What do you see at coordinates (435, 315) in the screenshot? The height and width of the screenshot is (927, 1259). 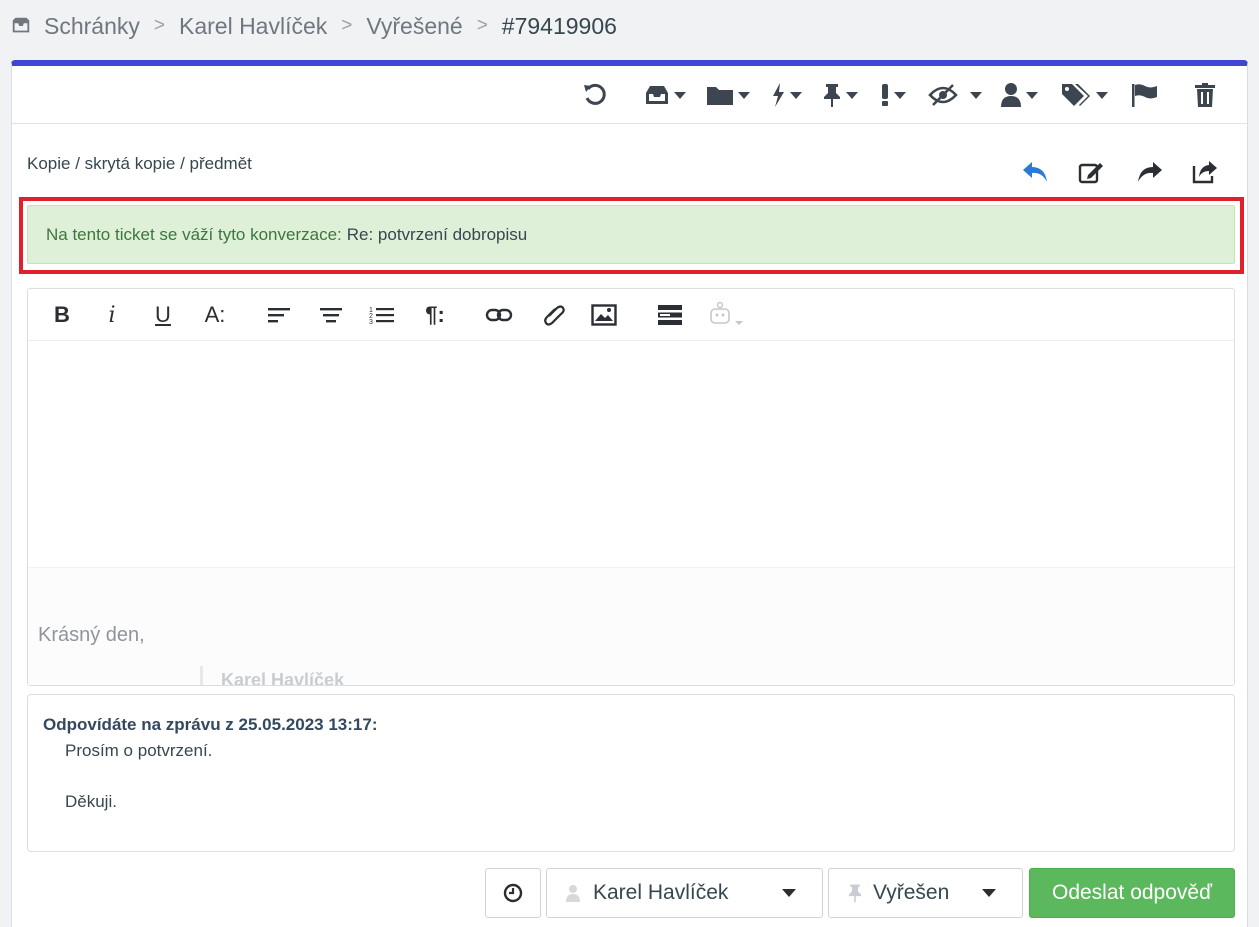 I see `paragraph-icon: ¶:` at bounding box center [435, 315].